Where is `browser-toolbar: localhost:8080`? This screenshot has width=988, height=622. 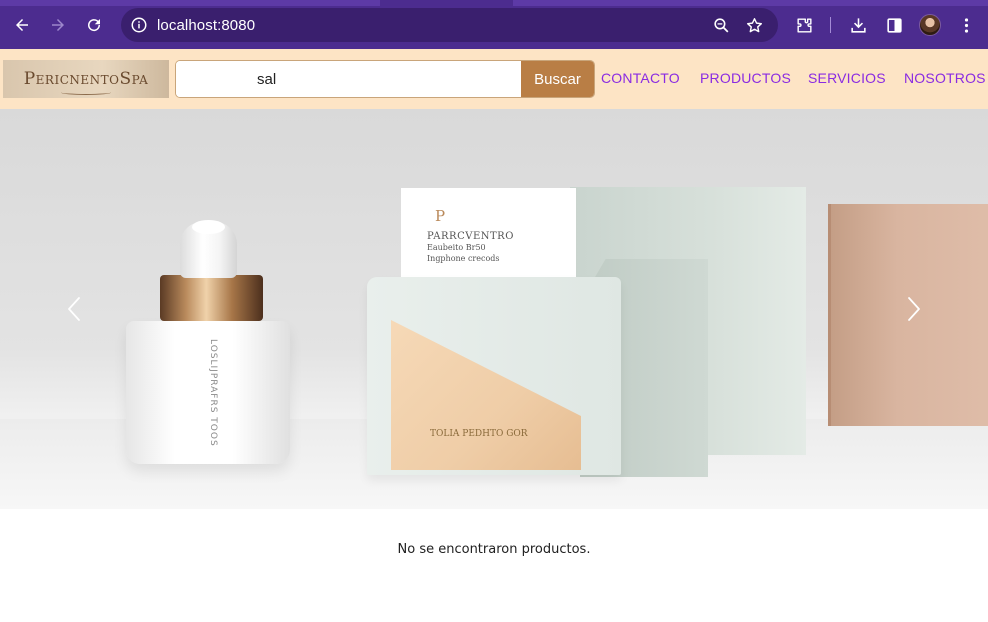 browser-toolbar: localhost:8080 is located at coordinates (494, 24).